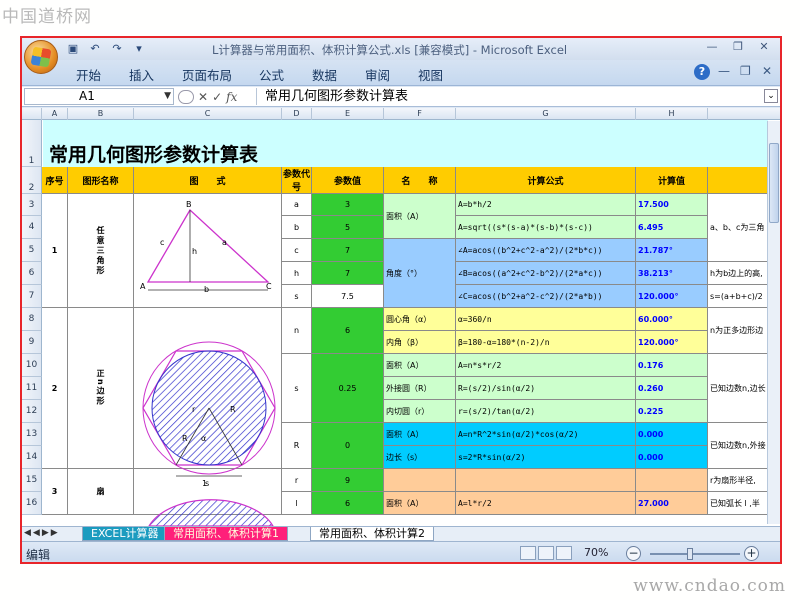 The height and width of the screenshot is (600, 800). Describe the element at coordinates (348, 250) in the screenshot. I see `cell-param-r5: 7` at that location.